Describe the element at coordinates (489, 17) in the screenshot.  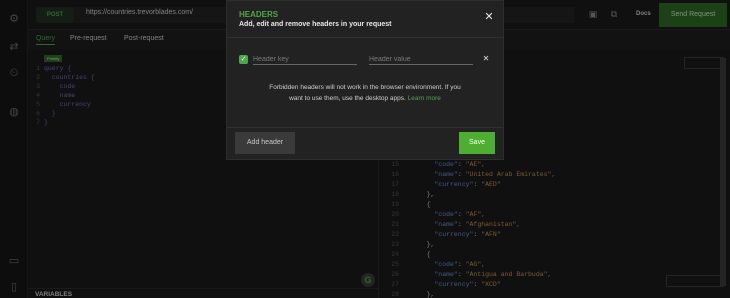
I see `close-icon: ✕` at that location.